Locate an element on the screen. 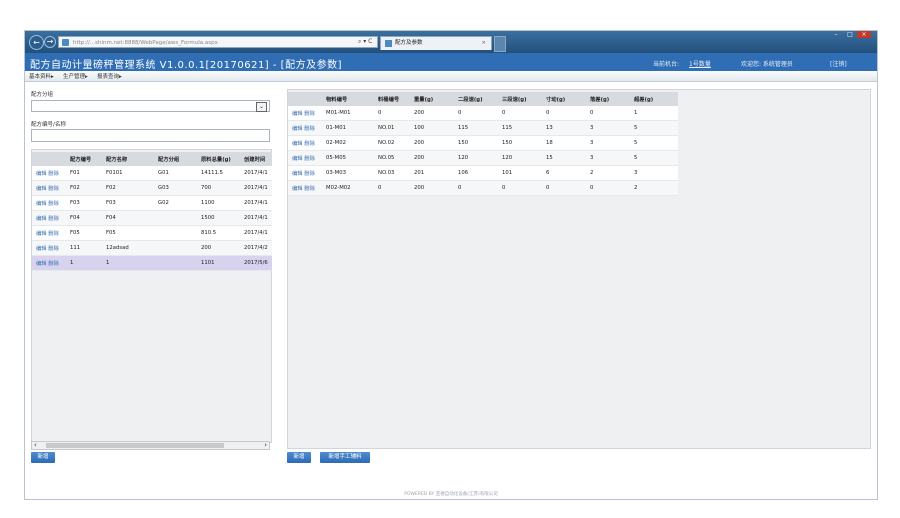  horizontal-scrollbar: ‹ › is located at coordinates (150, 445).